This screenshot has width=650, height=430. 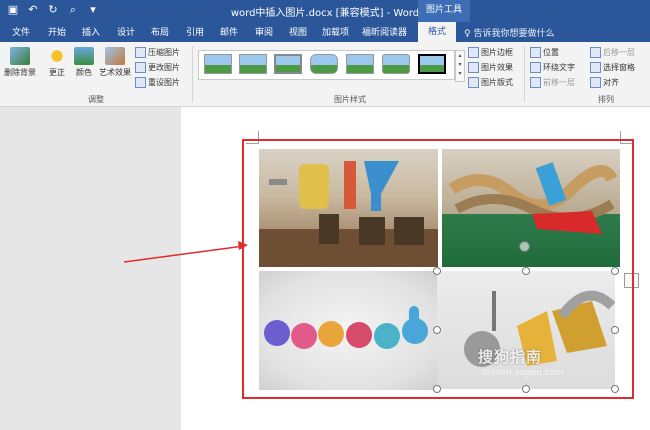 I want to click on corrections-label: 更正, so click(x=57, y=72).